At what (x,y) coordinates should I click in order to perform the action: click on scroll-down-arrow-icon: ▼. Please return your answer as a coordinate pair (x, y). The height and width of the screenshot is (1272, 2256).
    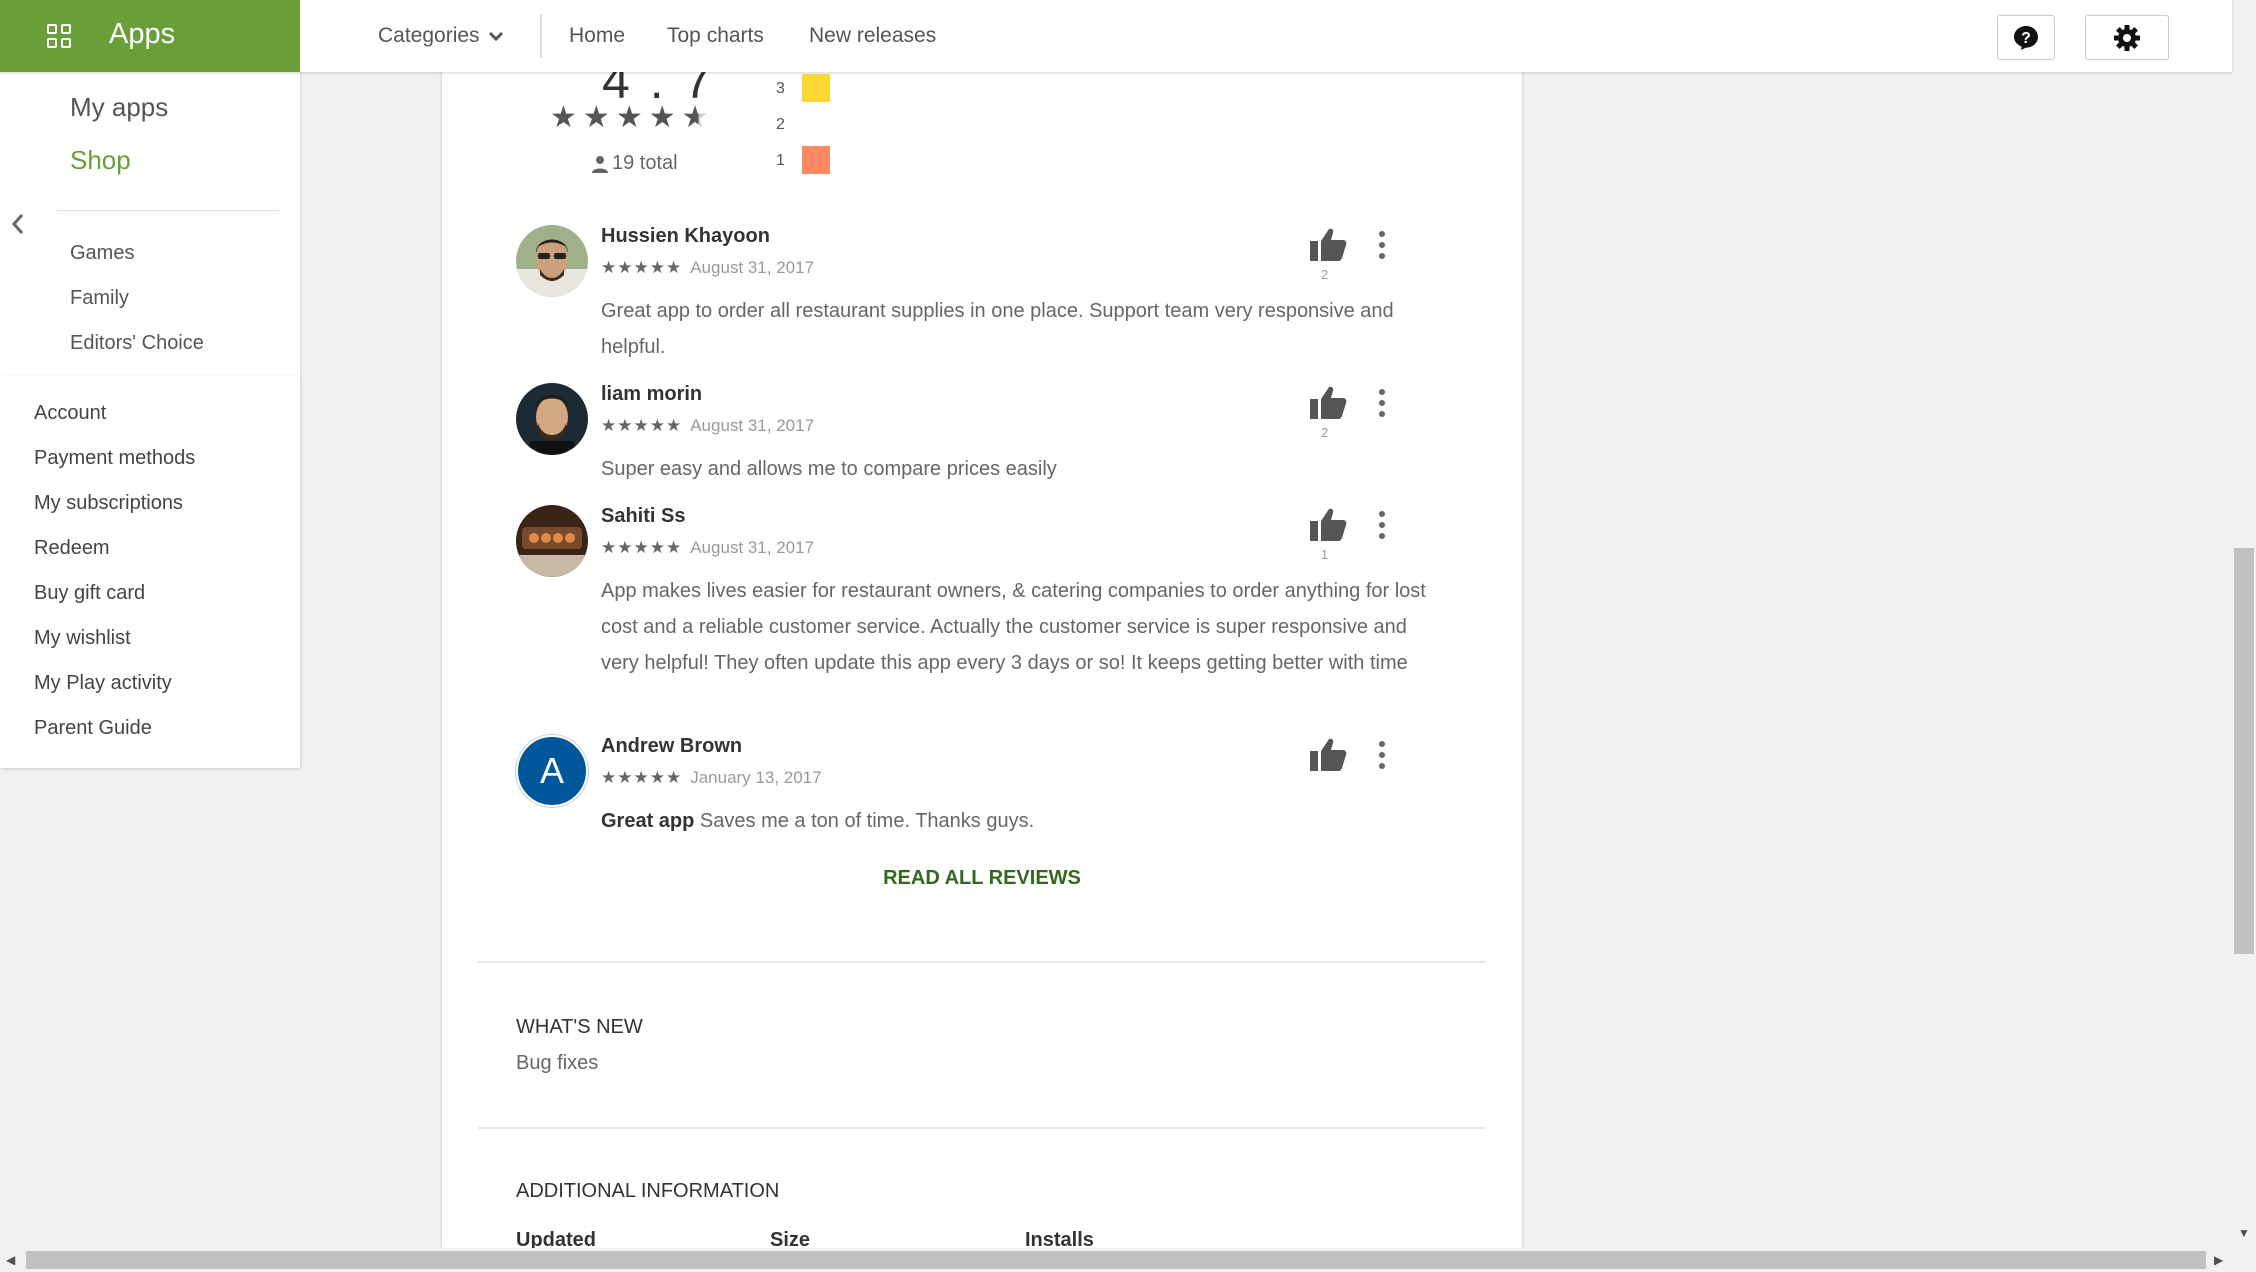
    Looking at the image, I should click on (2244, 1233).